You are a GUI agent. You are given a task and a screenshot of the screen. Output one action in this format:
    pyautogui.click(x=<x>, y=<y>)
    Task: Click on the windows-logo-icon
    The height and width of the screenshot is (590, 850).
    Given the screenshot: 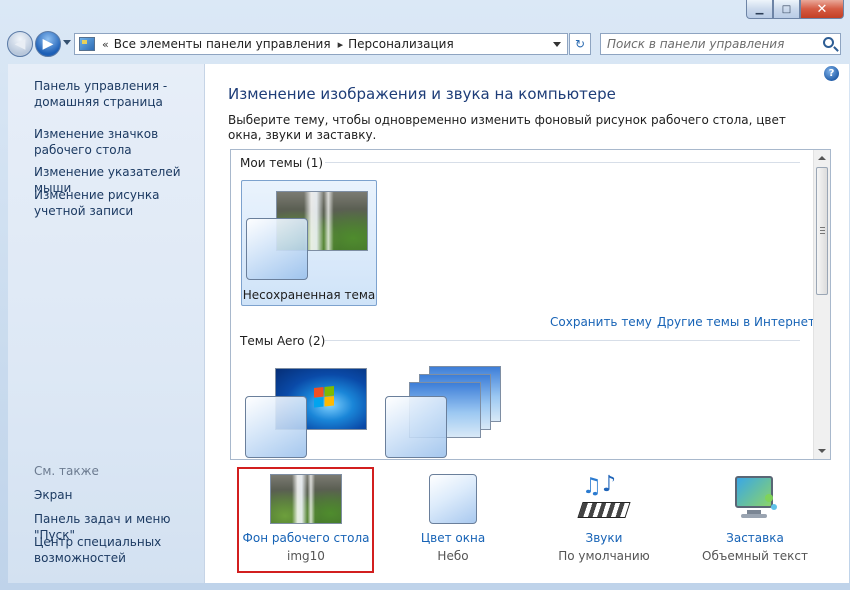 What is the action you would take?
    pyautogui.click(x=324, y=397)
    